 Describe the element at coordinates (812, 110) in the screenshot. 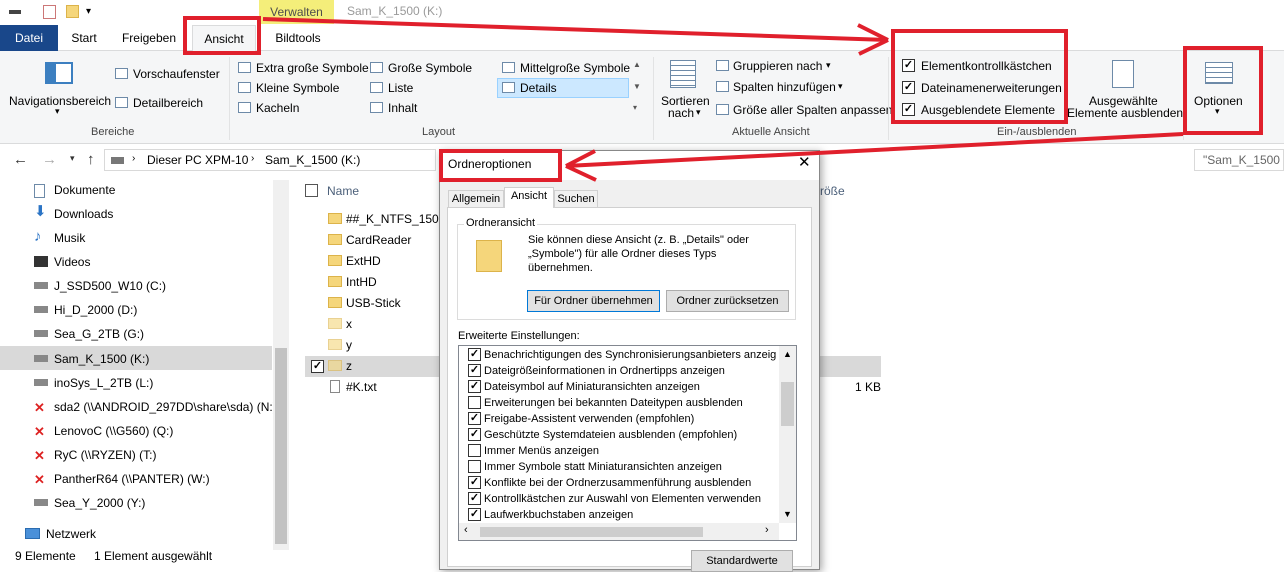

I see `groesse-spalten-button: Größe aller Spalten anpassen` at that location.